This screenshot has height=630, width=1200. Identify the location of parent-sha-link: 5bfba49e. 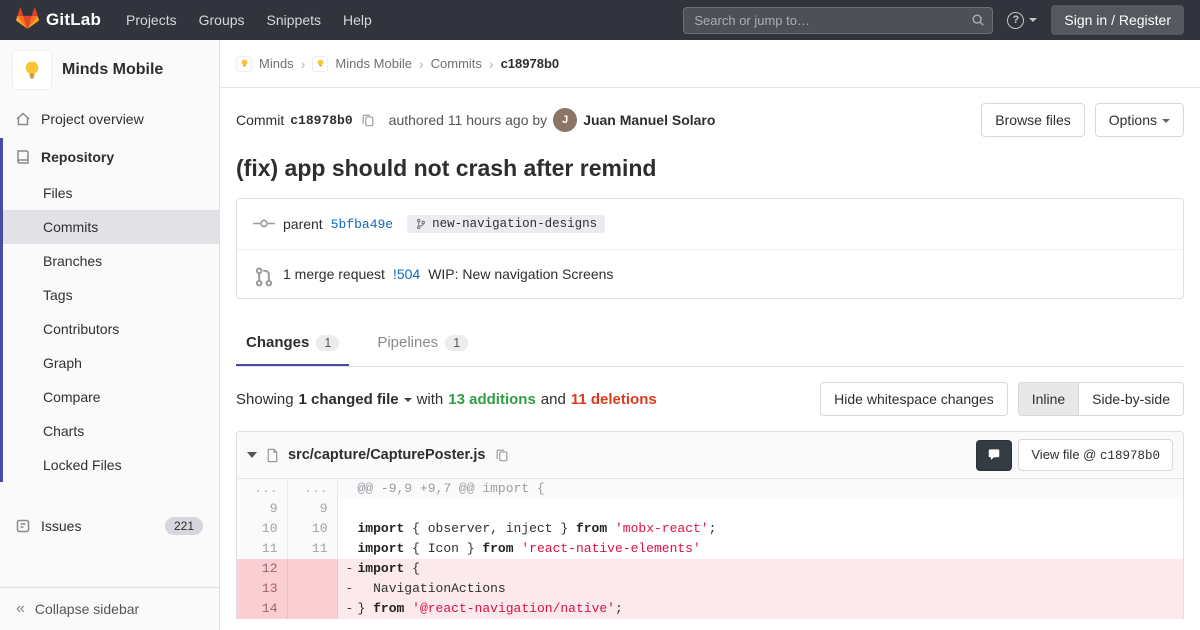
(362, 224).